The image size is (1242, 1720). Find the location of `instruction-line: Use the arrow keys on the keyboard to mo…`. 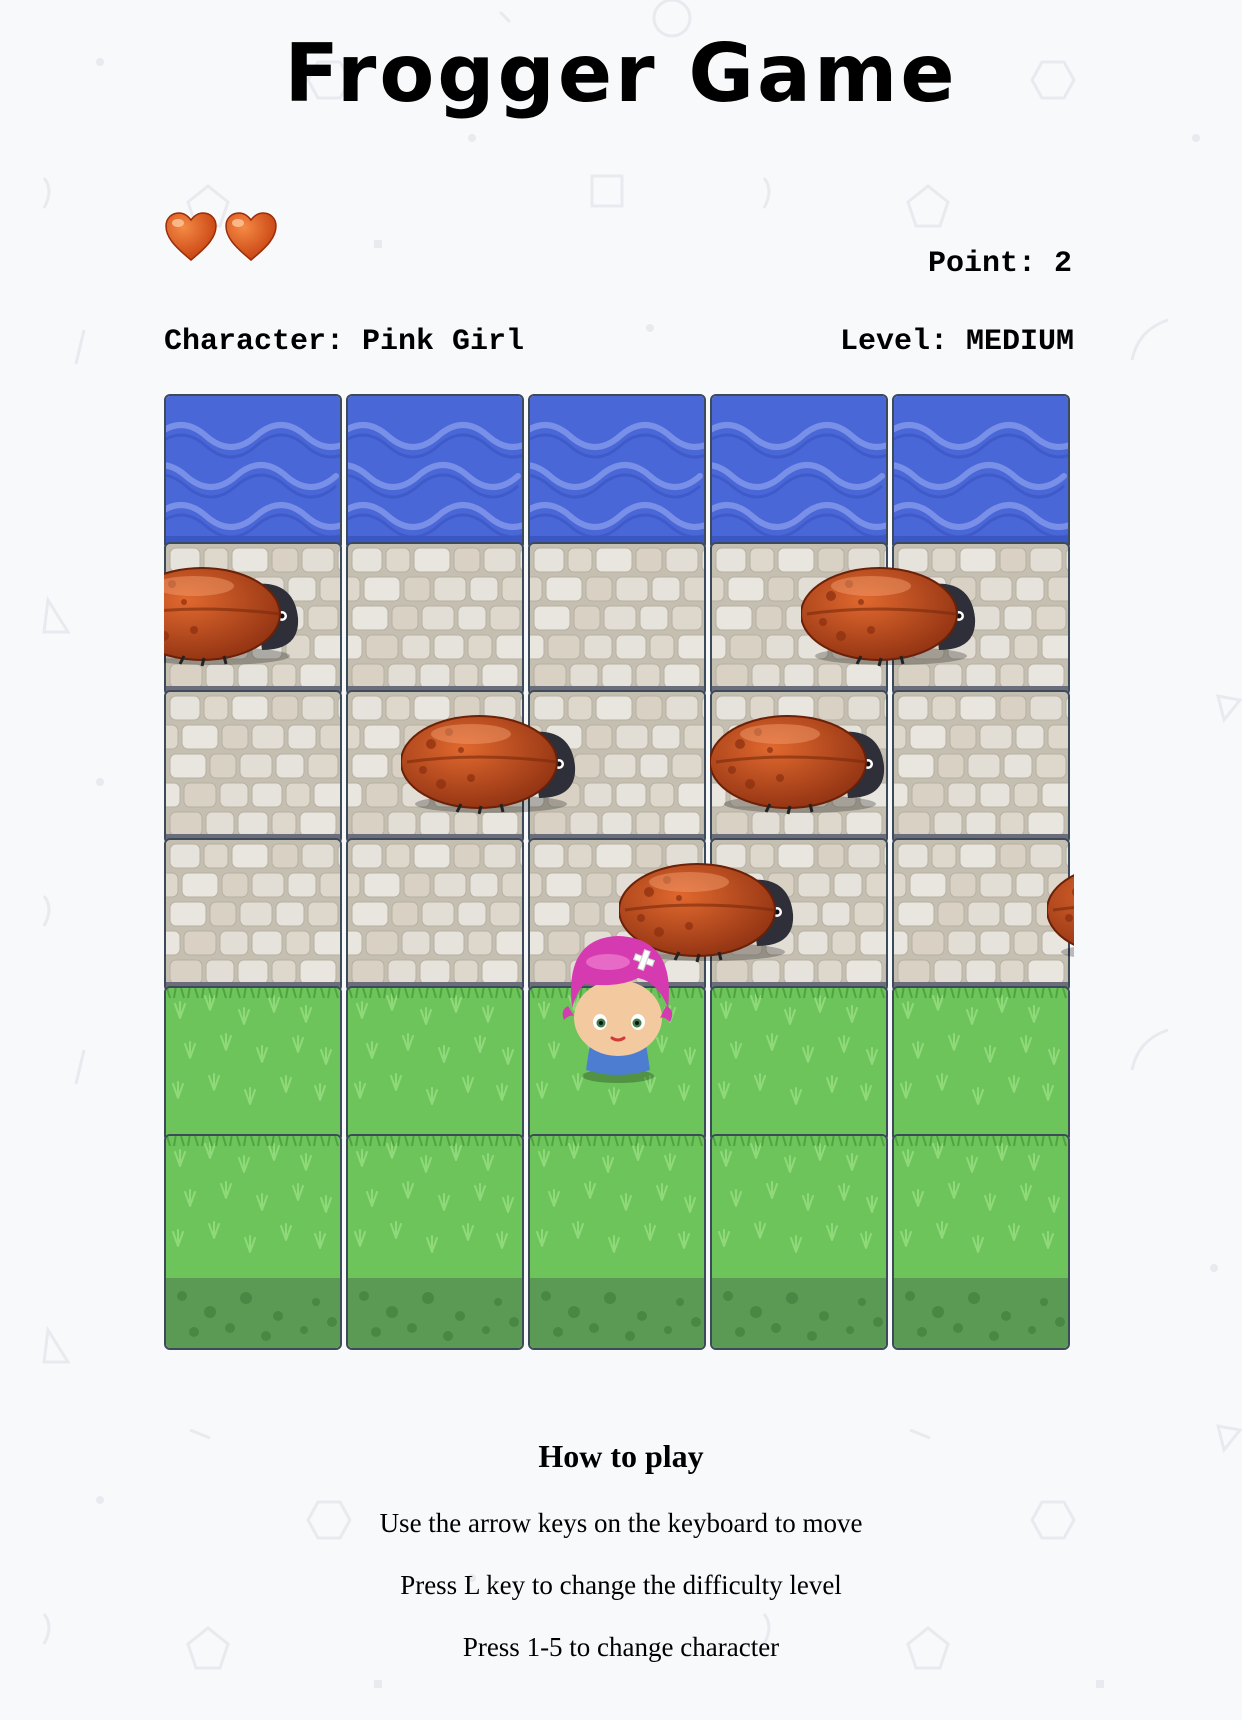

instruction-line: Use the arrow keys on the keyboard to mo… is located at coordinates (621, 1523).